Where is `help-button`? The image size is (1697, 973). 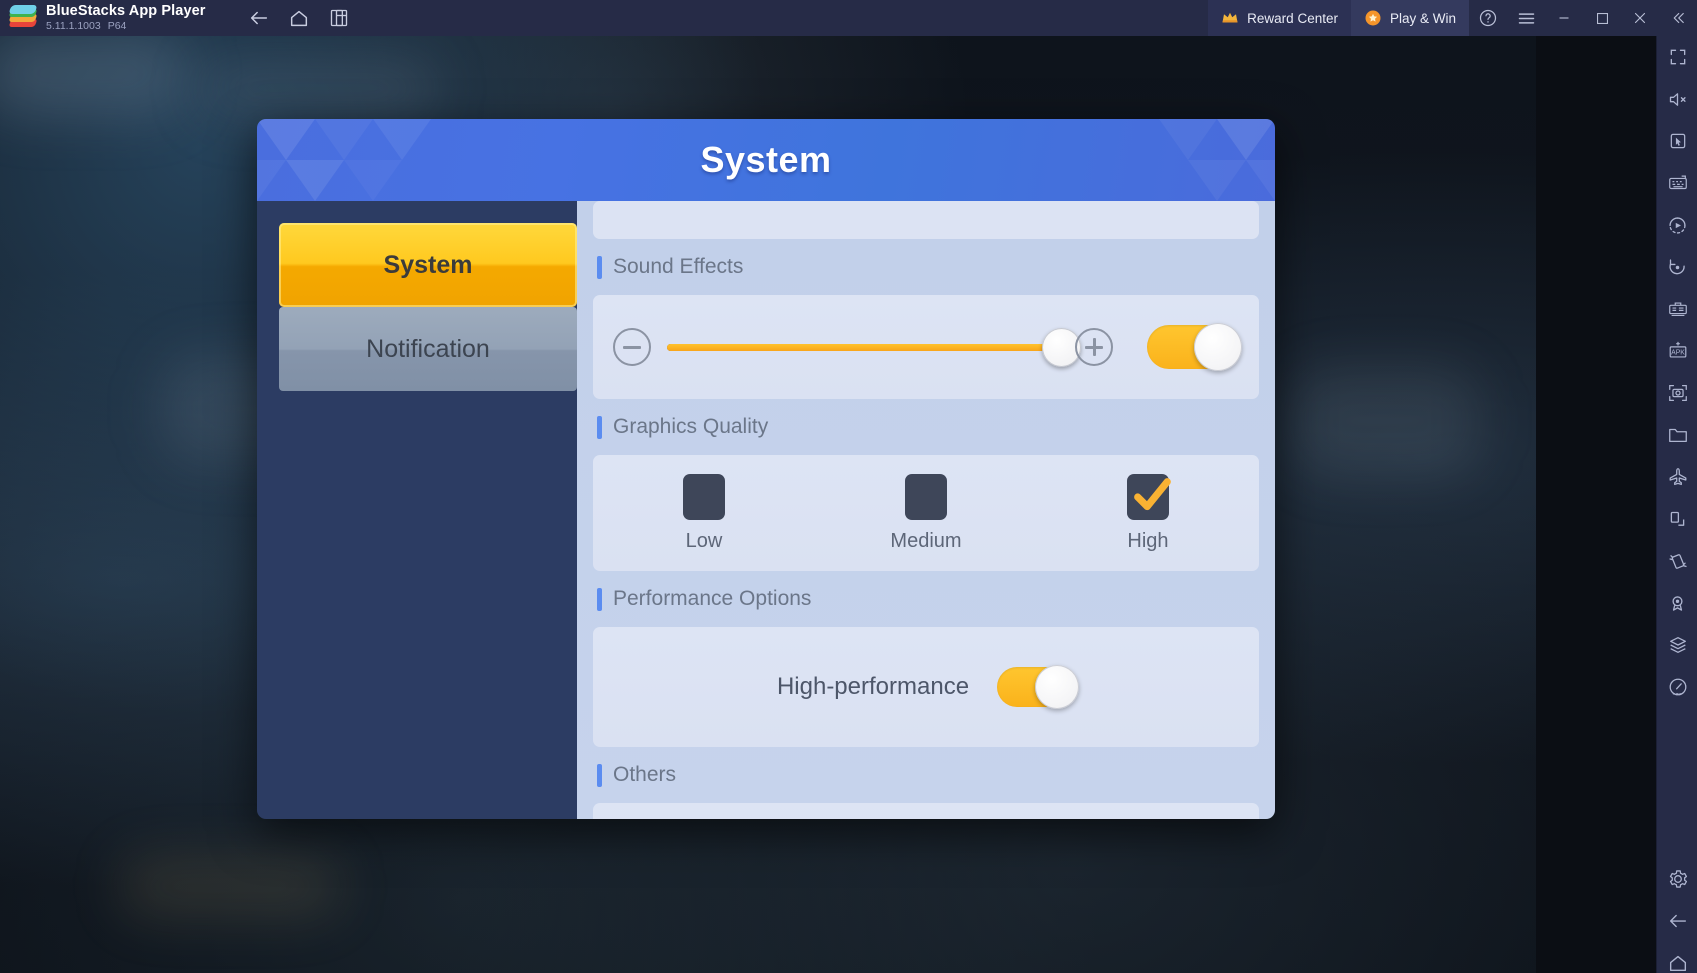
help-button is located at coordinates (1488, 18).